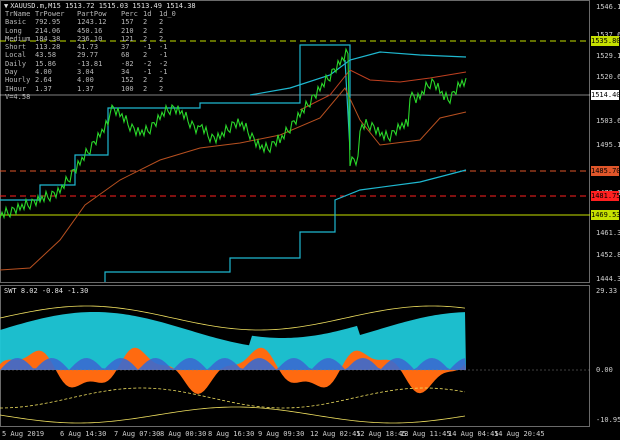 This screenshot has height=440, width=620. What do you see at coordinates (473, 434) in the screenshot?
I see `time-axis-label: 14 Aug 04:45` at bounding box center [473, 434].